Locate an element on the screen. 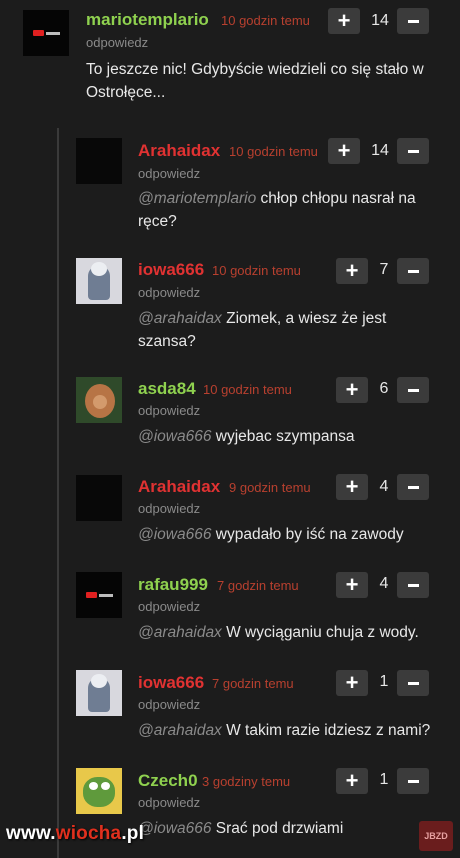  watermark: www.wiocha.pl is located at coordinates (75, 834).